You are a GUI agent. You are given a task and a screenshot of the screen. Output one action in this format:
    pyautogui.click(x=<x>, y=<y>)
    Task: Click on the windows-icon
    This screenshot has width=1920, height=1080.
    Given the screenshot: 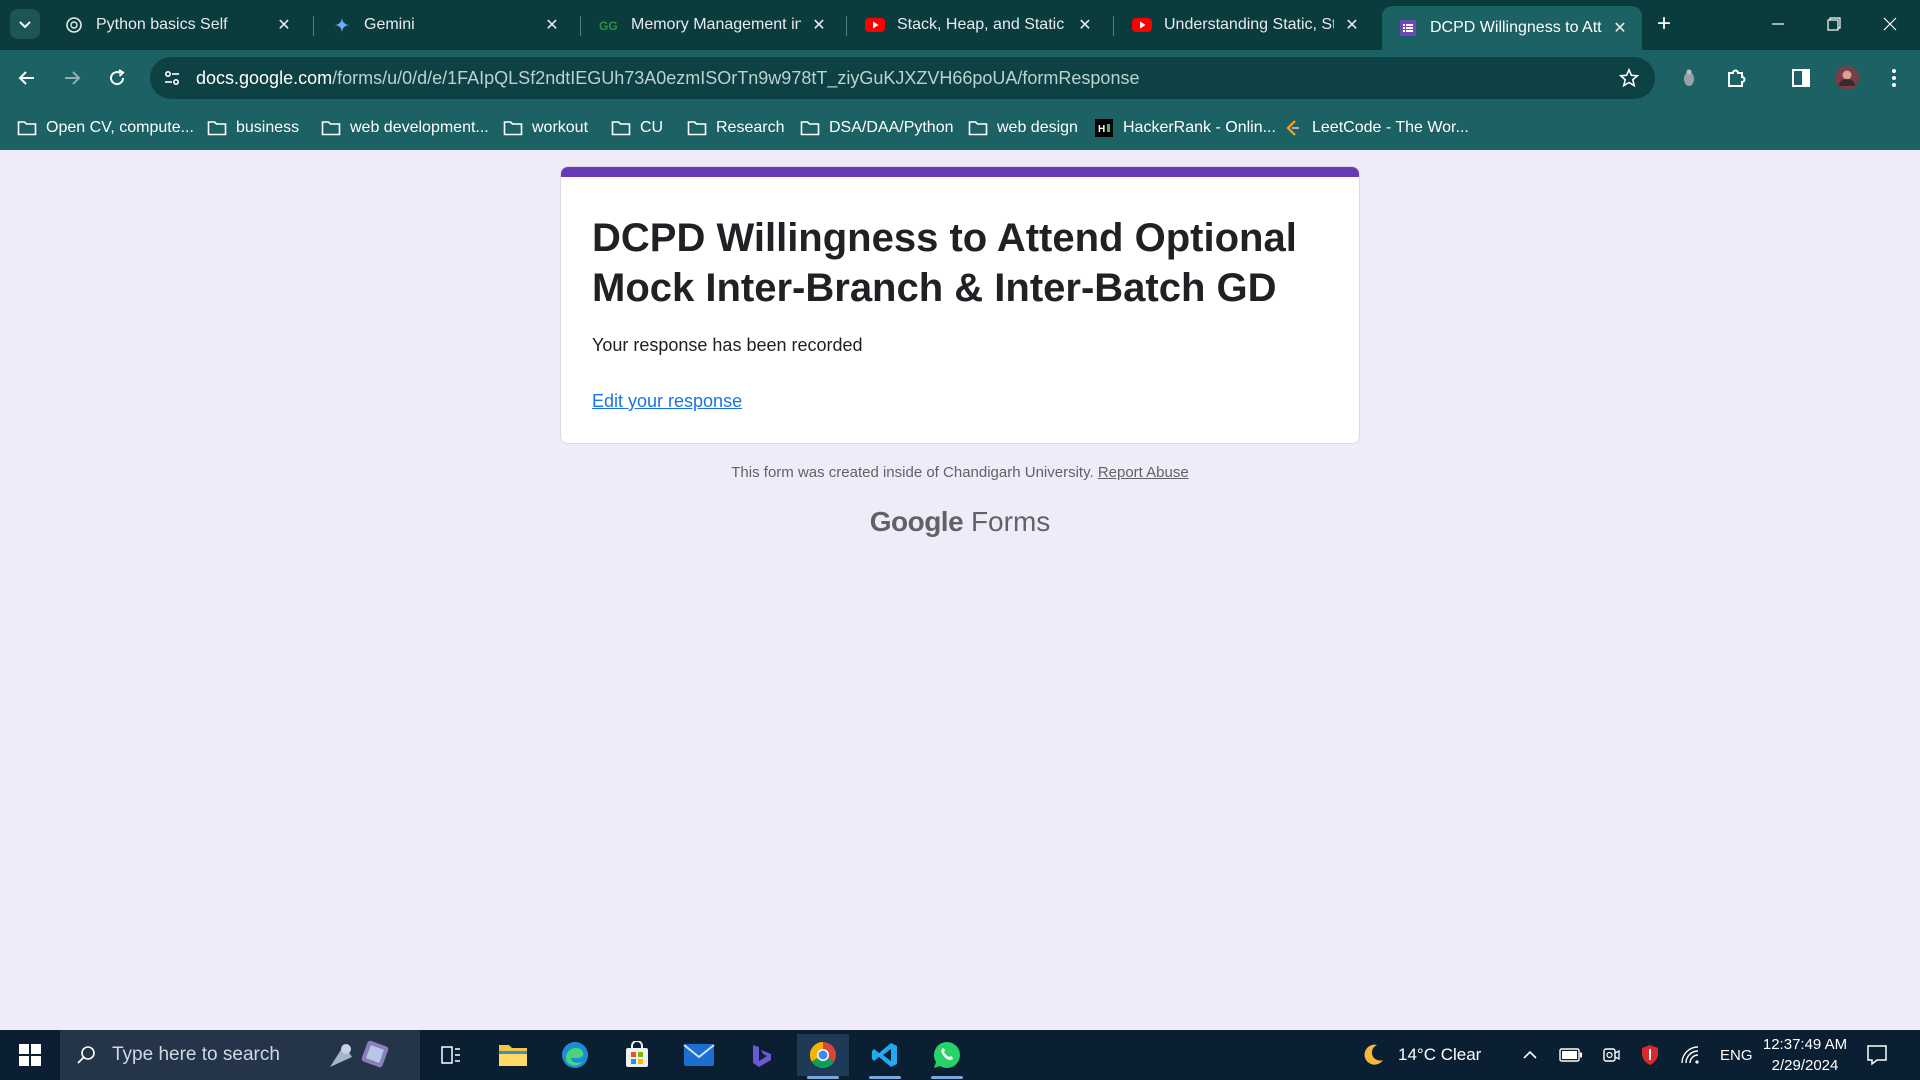 What is the action you would take?
    pyautogui.click(x=30, y=1055)
    